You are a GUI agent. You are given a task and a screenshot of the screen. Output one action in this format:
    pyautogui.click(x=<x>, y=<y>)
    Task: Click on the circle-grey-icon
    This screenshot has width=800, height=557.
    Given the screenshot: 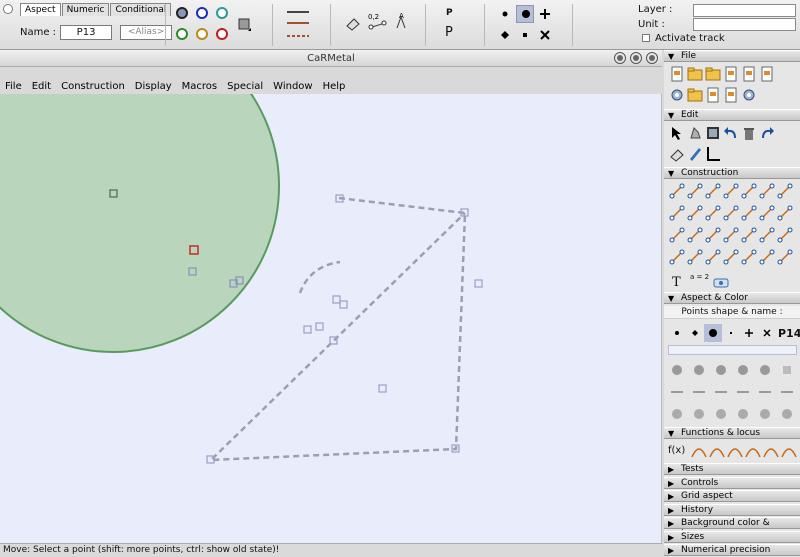 What is the action you would take?
    pyautogui.click(x=677, y=370)
    